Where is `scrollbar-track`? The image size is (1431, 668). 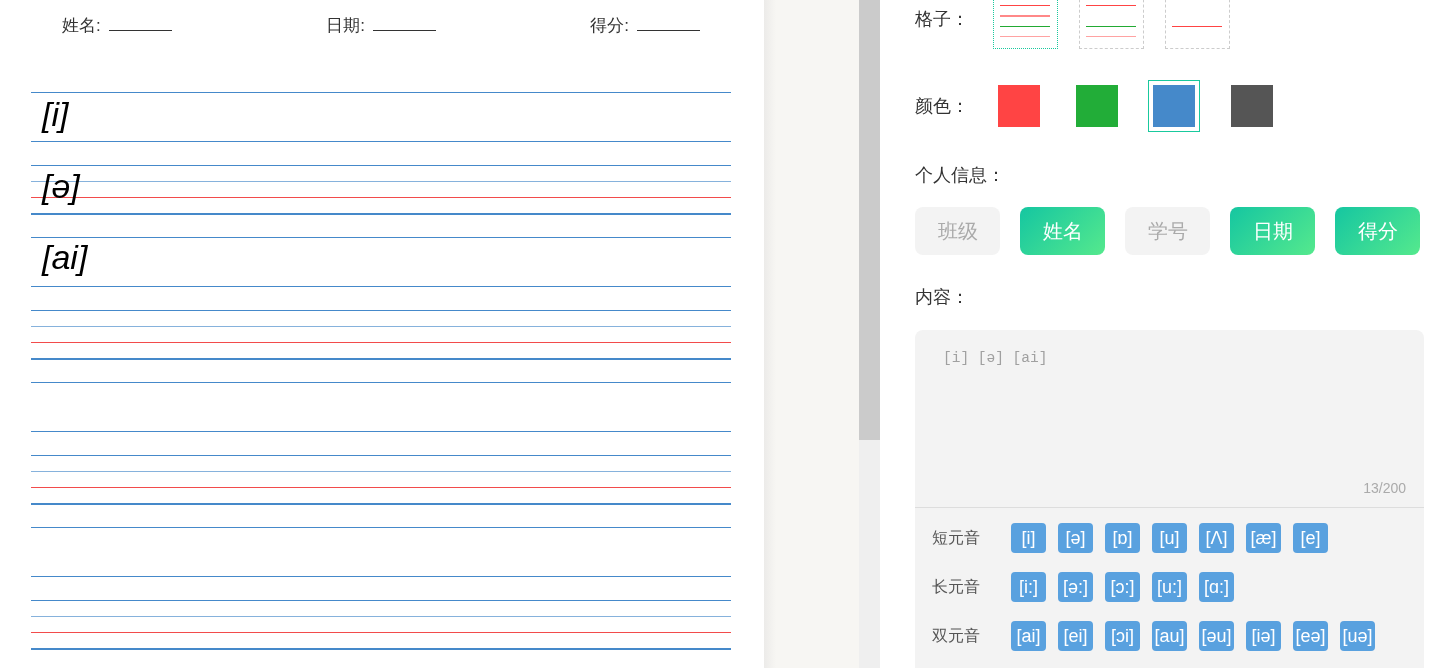
scrollbar-track is located at coordinates (869, 334).